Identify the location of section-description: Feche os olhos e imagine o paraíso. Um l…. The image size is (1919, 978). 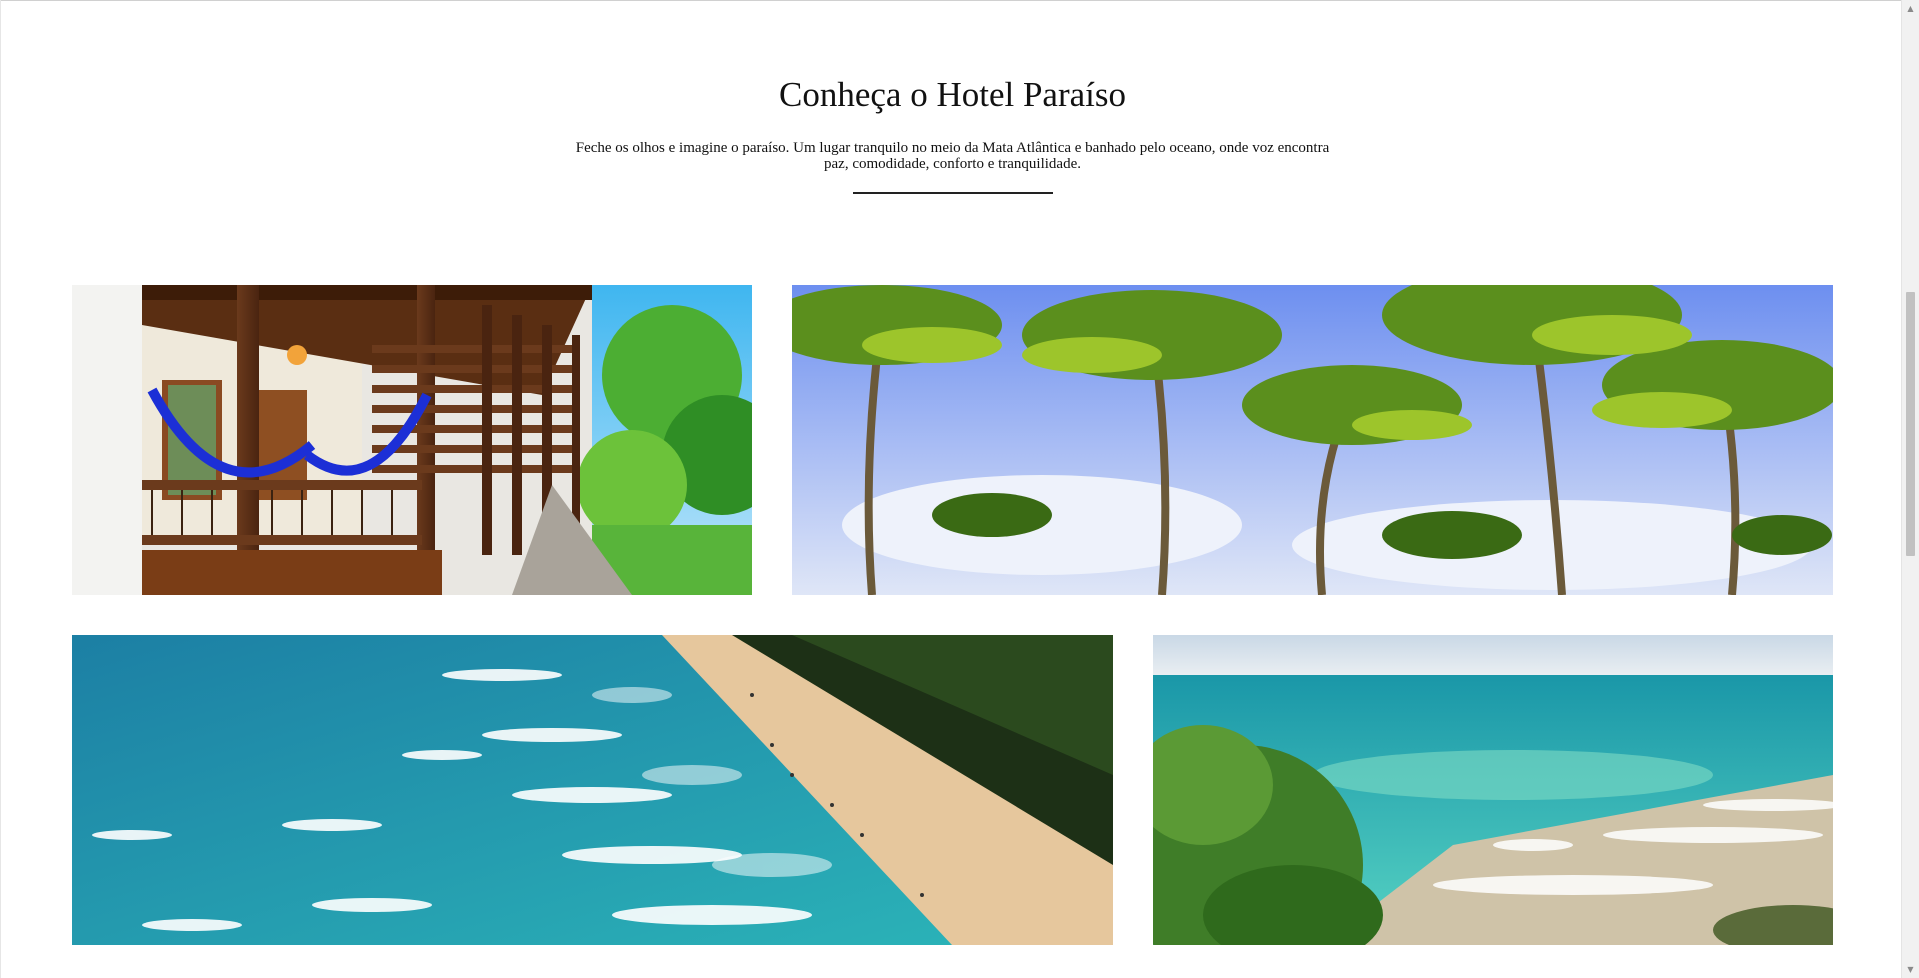
(952, 156).